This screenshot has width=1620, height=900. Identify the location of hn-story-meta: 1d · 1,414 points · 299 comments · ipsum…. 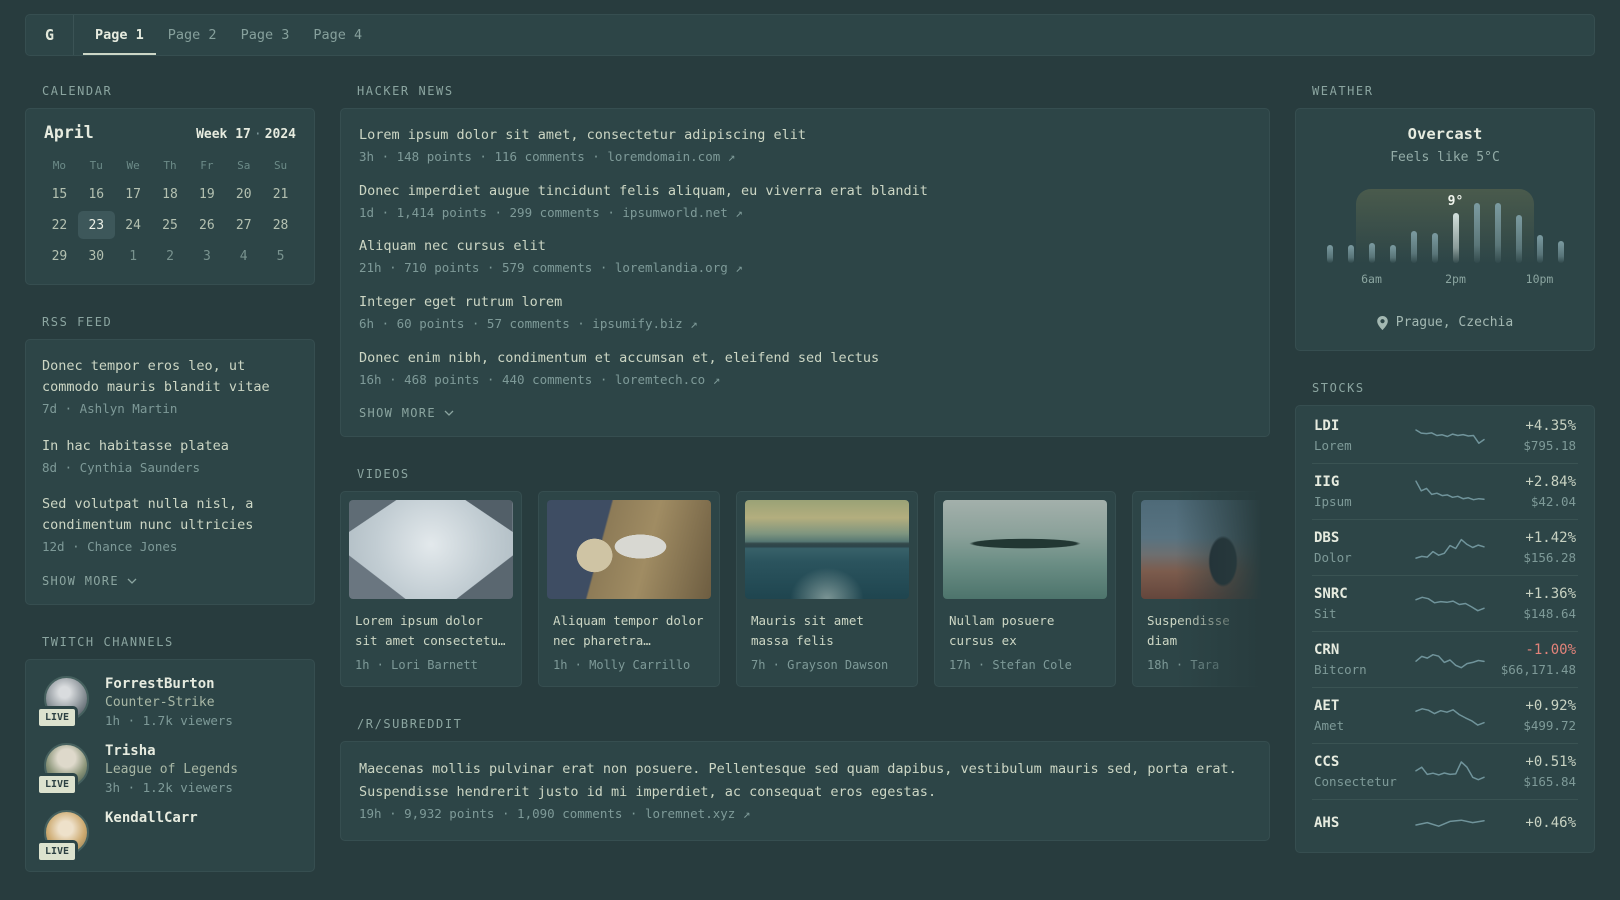
(805, 213).